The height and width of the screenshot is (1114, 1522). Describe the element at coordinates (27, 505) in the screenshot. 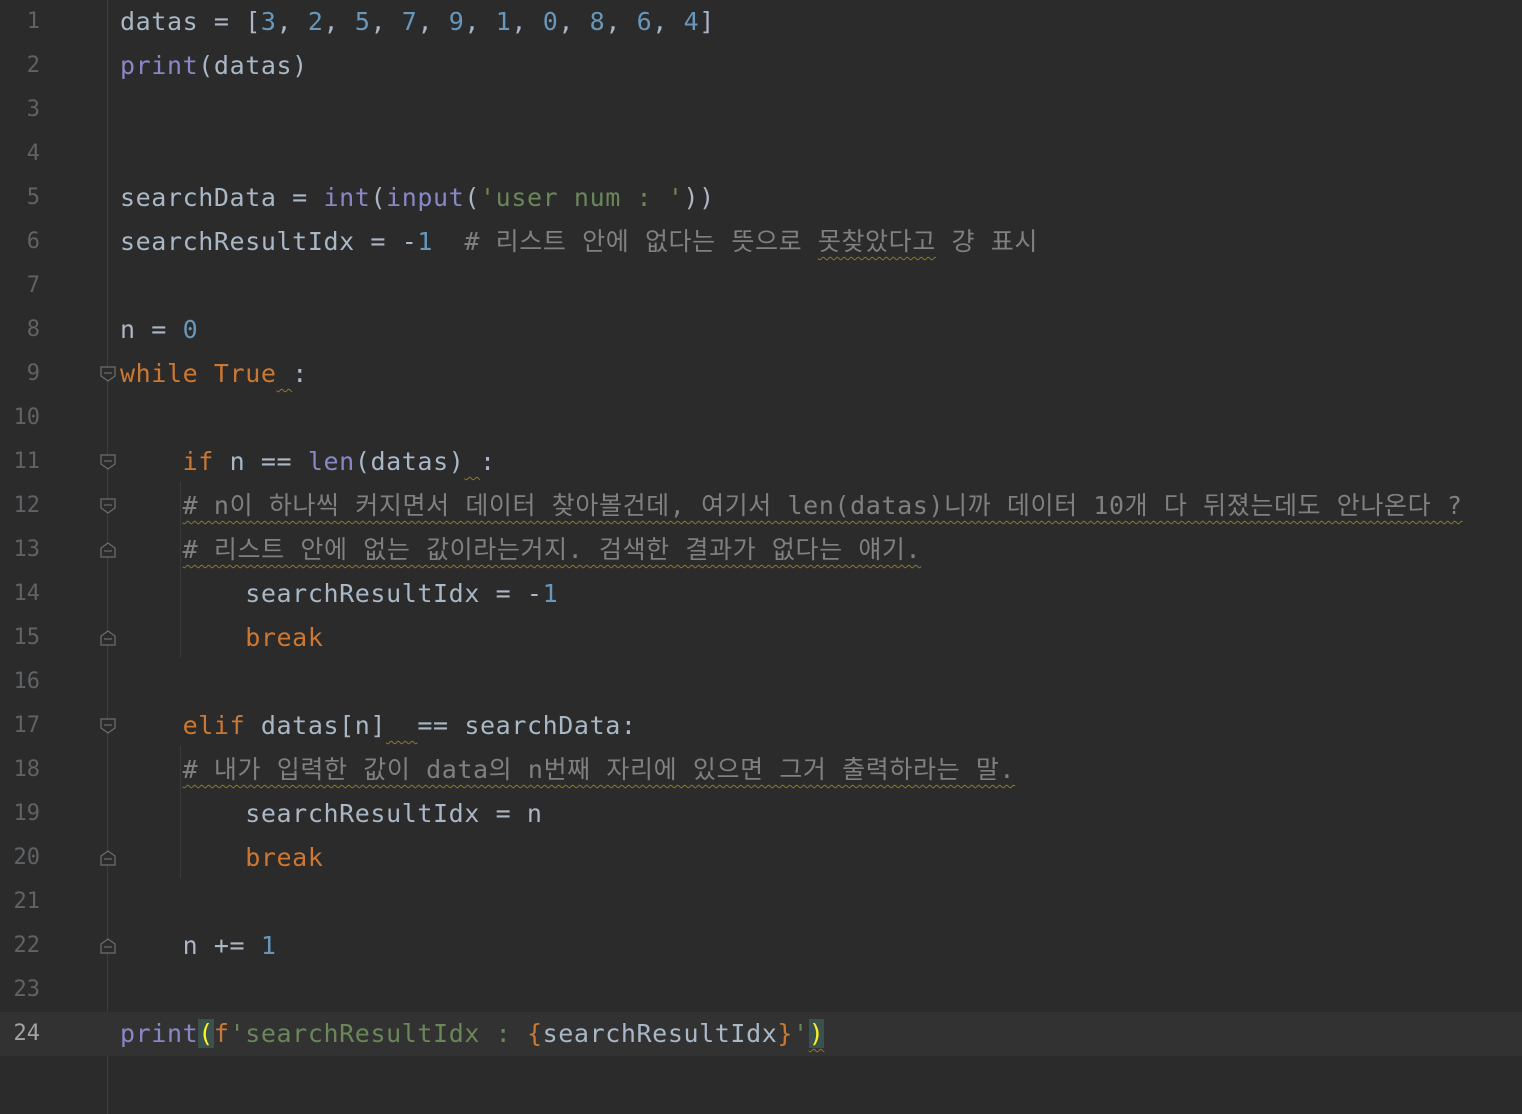

I see `line-number: 12` at that location.